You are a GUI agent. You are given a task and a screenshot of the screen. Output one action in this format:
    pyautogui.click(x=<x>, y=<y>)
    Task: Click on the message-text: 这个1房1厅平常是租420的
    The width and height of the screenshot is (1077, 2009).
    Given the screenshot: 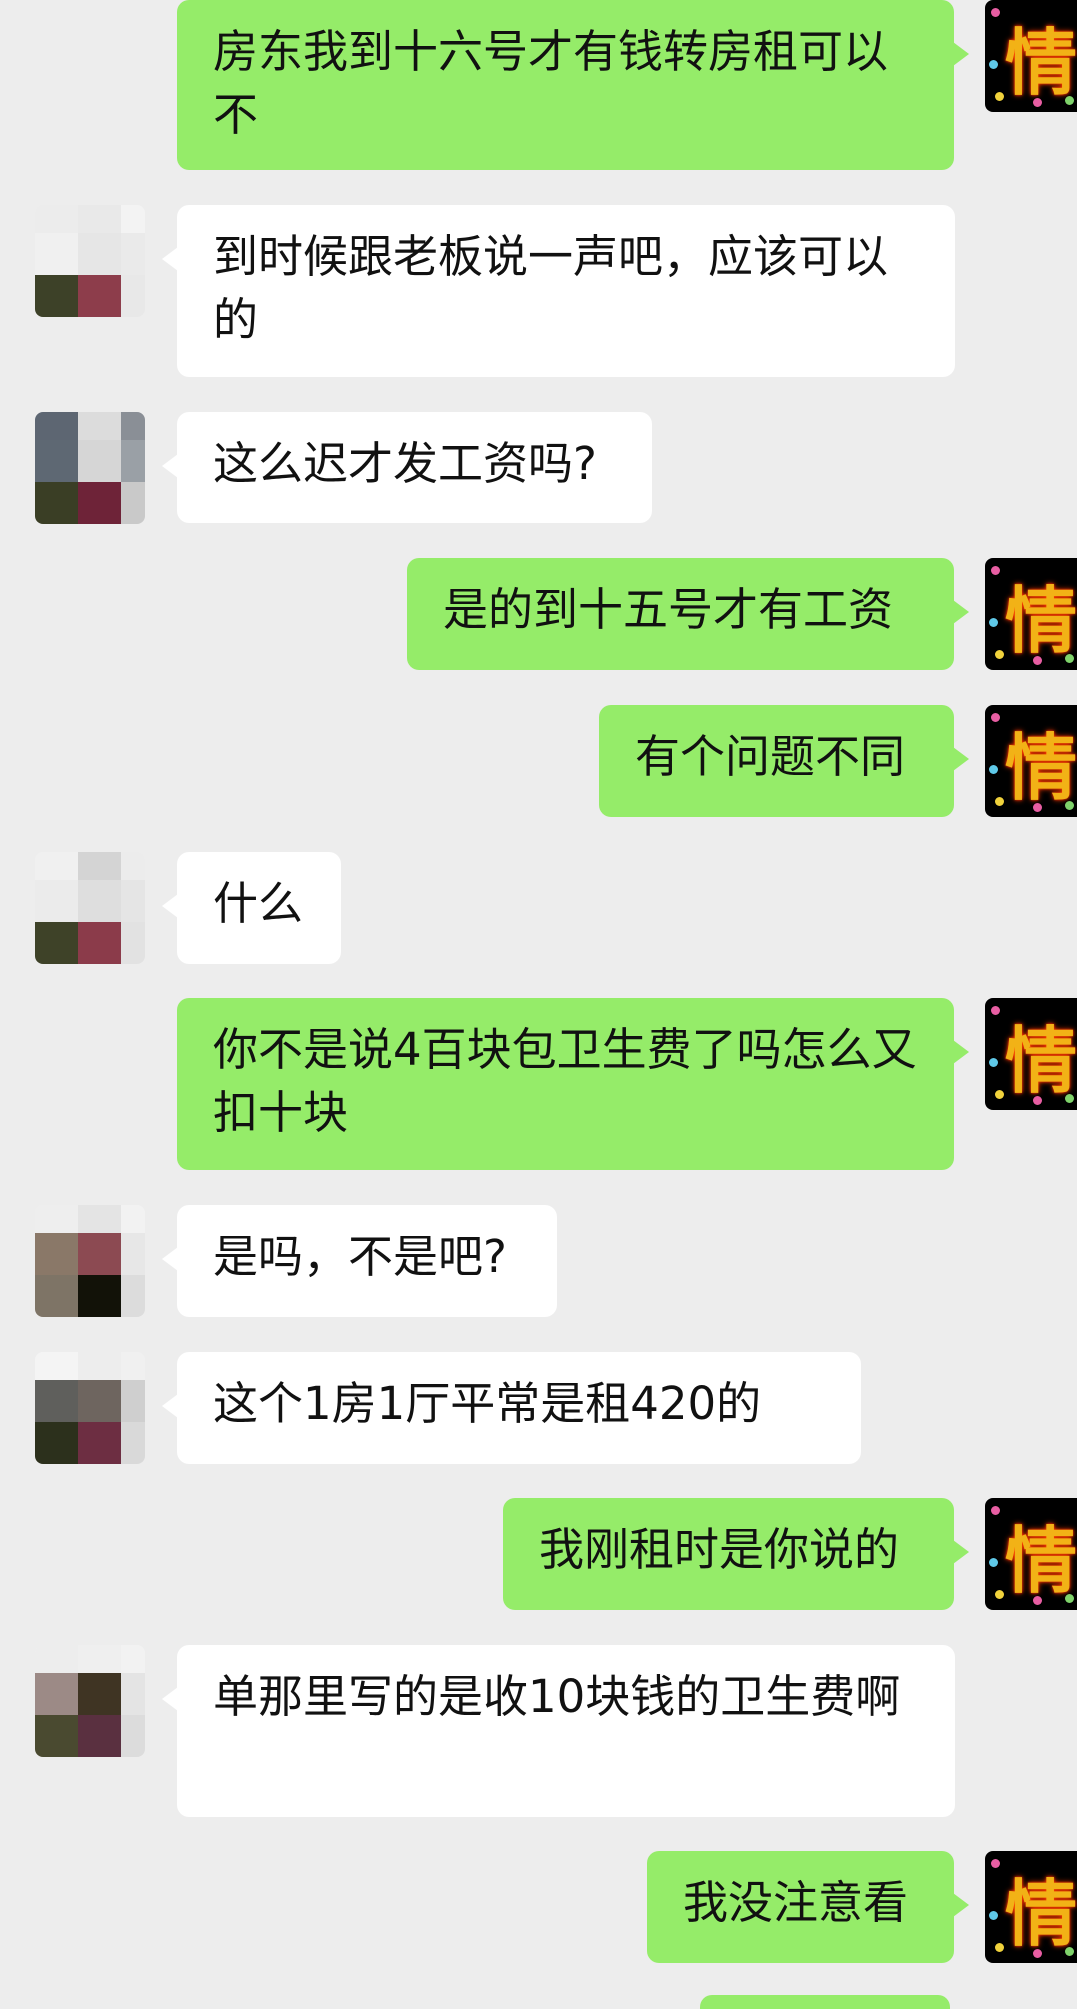 What is the action you would take?
    pyautogui.click(x=487, y=1403)
    